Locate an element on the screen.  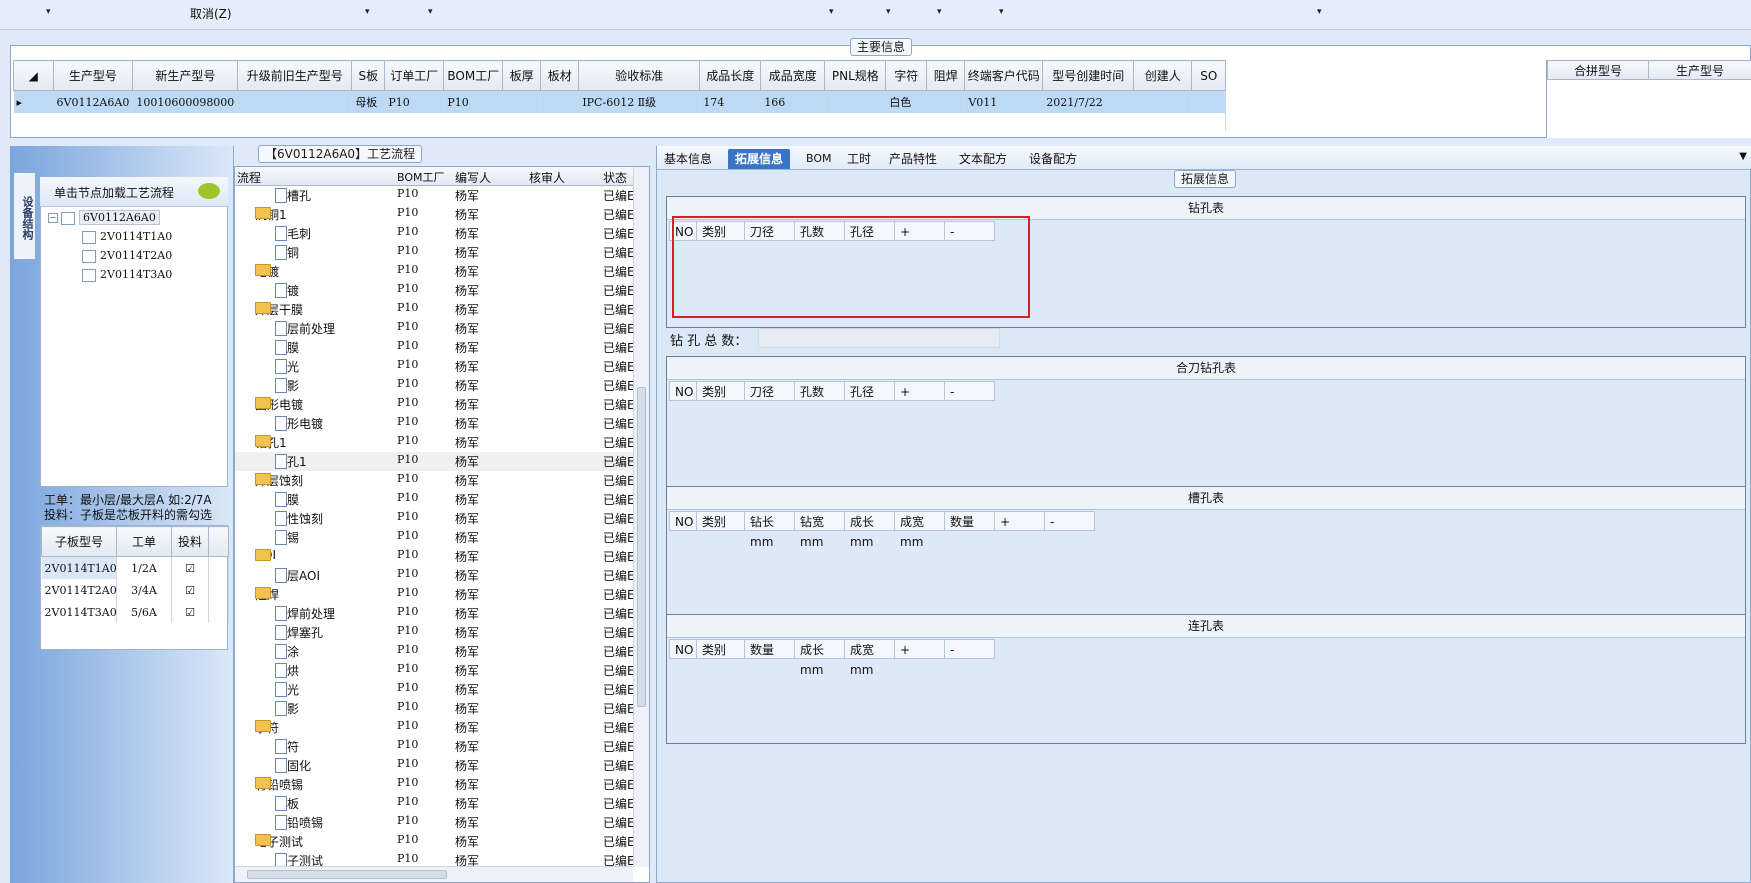
table-row: 2V0114T2A0 3/4A ☑ is located at coordinates (135, 590).